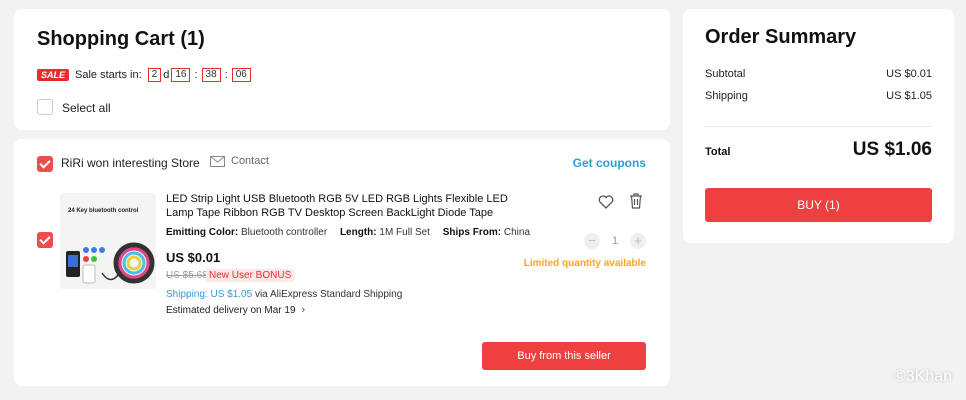  I want to click on total-value: US $1.06, so click(892, 149).